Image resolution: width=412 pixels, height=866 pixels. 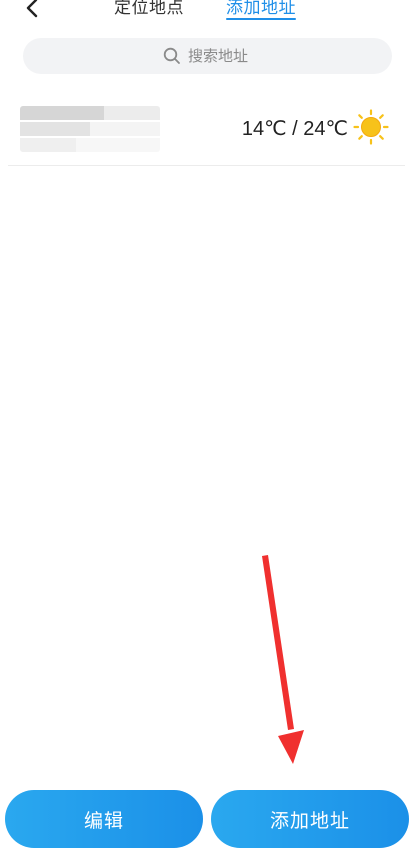 I want to click on annotation-arrow, so click(x=283, y=659).